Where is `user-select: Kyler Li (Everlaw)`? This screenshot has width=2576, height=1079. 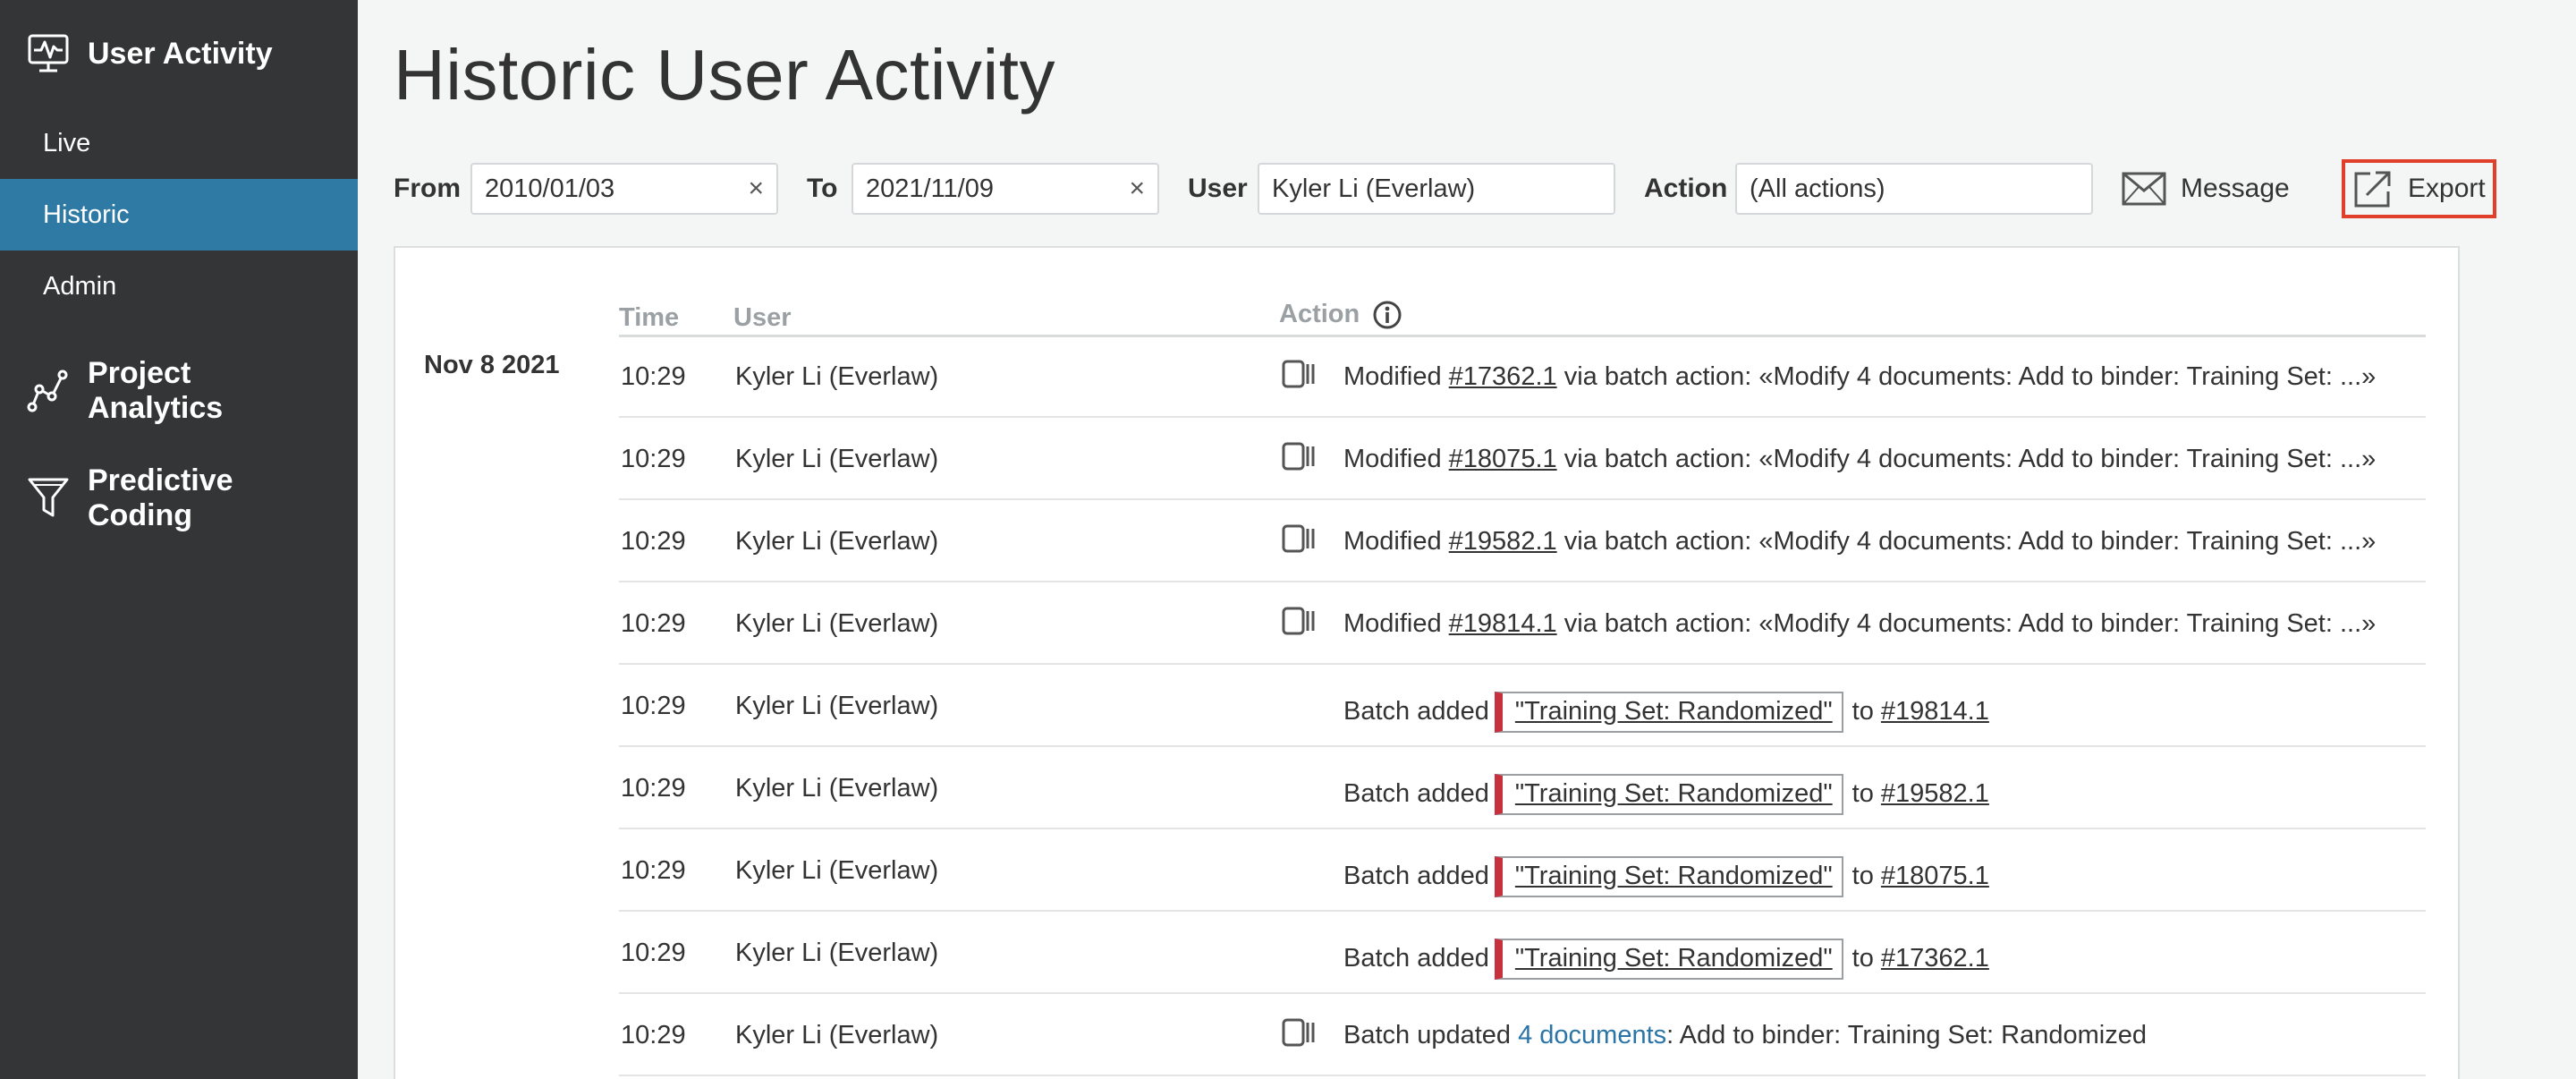
user-select: Kyler Li (Everlaw) is located at coordinates (1436, 189).